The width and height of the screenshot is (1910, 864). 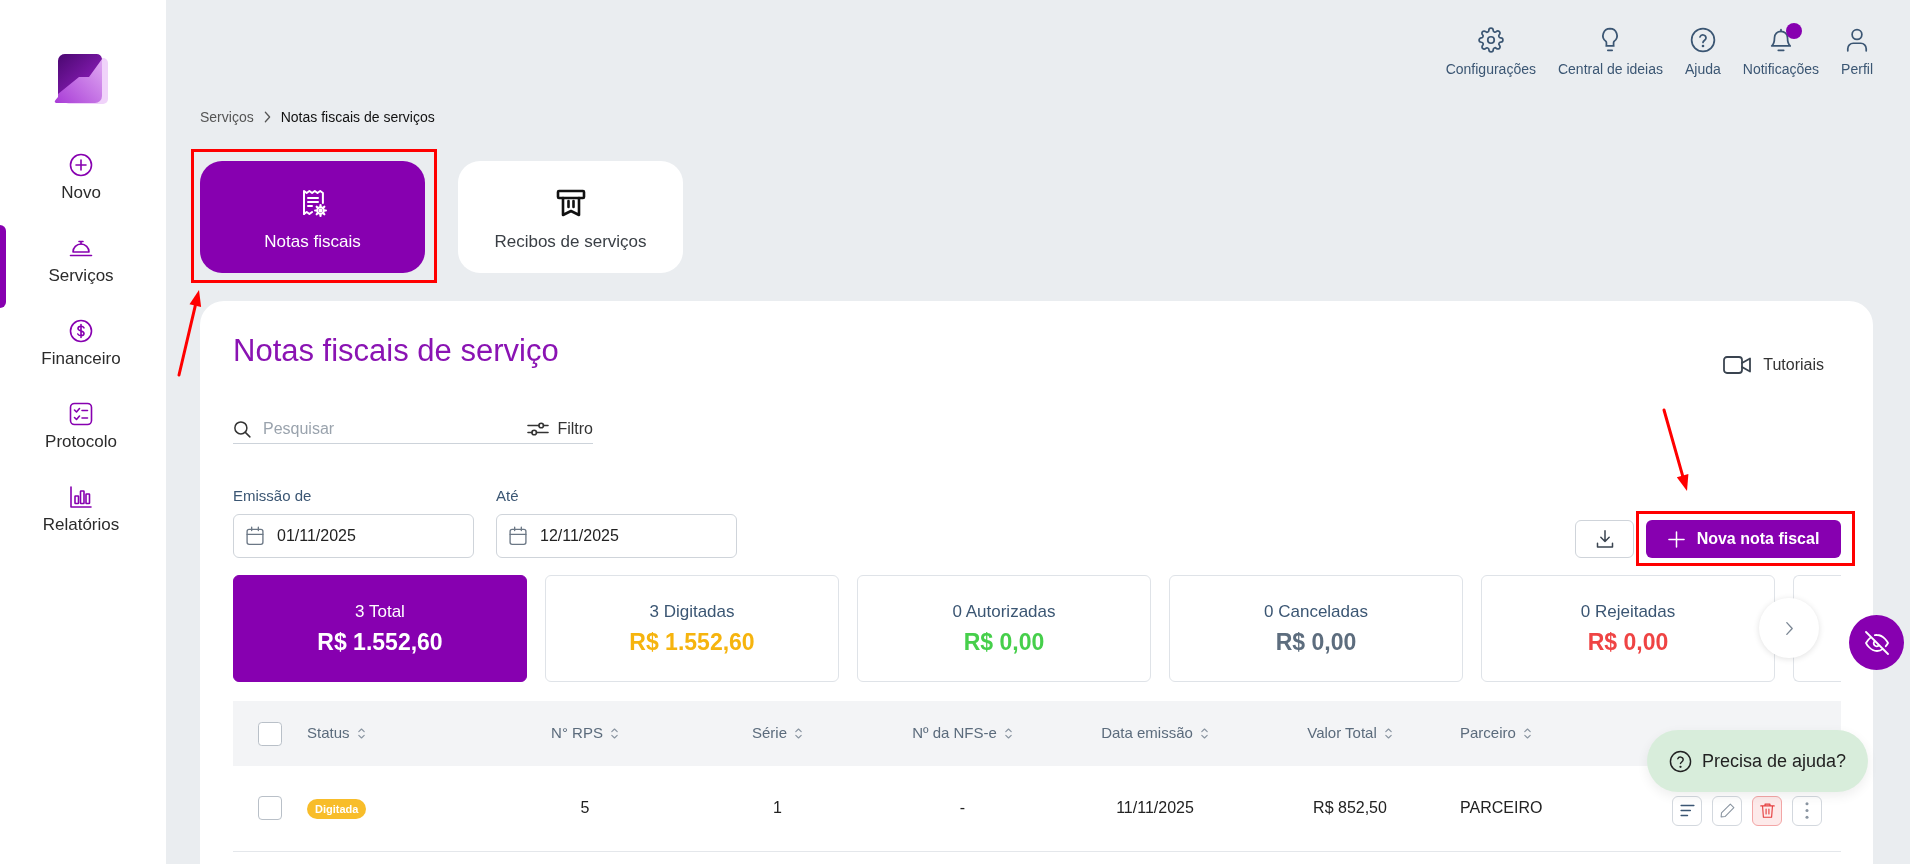 What do you see at coordinates (81, 414) in the screenshot?
I see `checklist-icon` at bounding box center [81, 414].